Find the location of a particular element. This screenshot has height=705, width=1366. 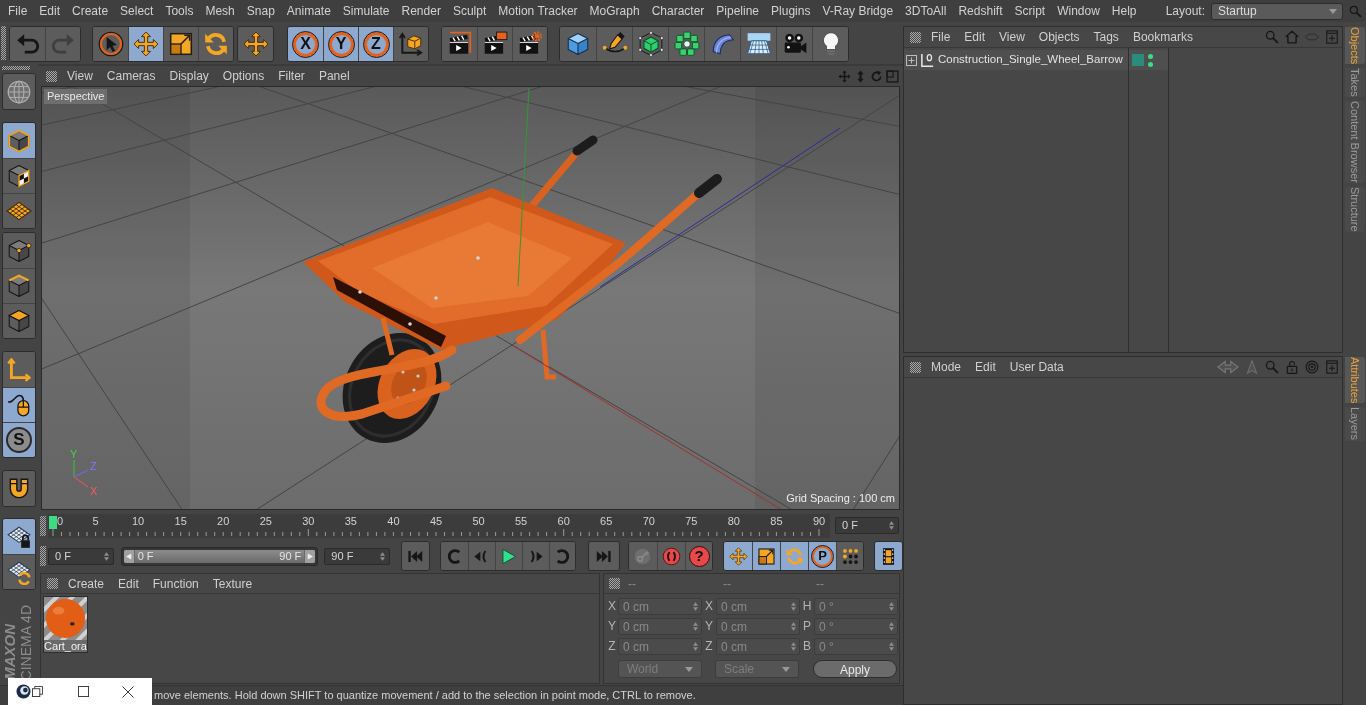

grid-refresh-button is located at coordinates (19, 571).